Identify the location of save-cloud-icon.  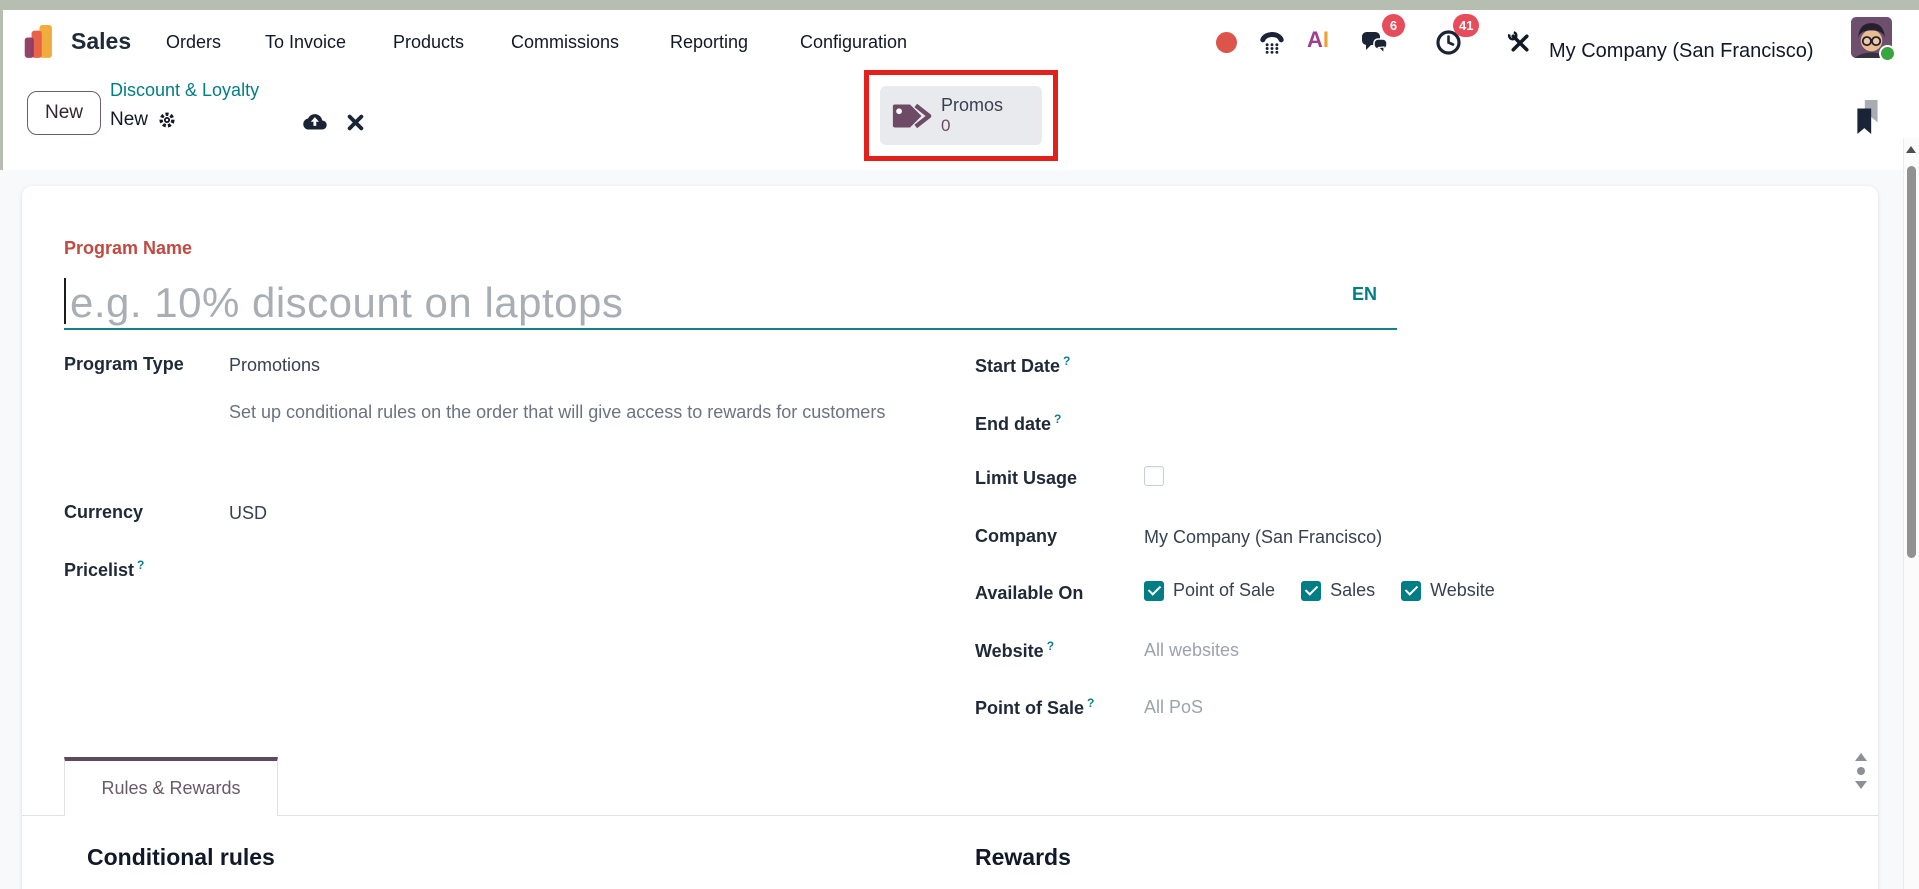
(314, 124).